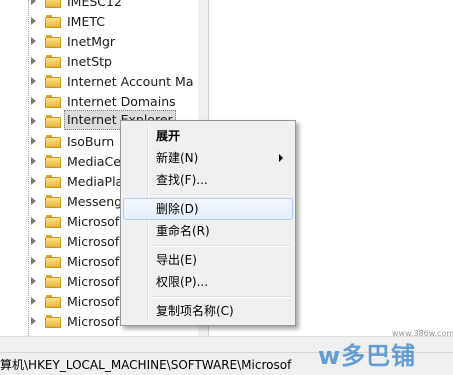 This screenshot has height=375, width=453. I want to click on tree-item-label: IMESC12, so click(94, 4).